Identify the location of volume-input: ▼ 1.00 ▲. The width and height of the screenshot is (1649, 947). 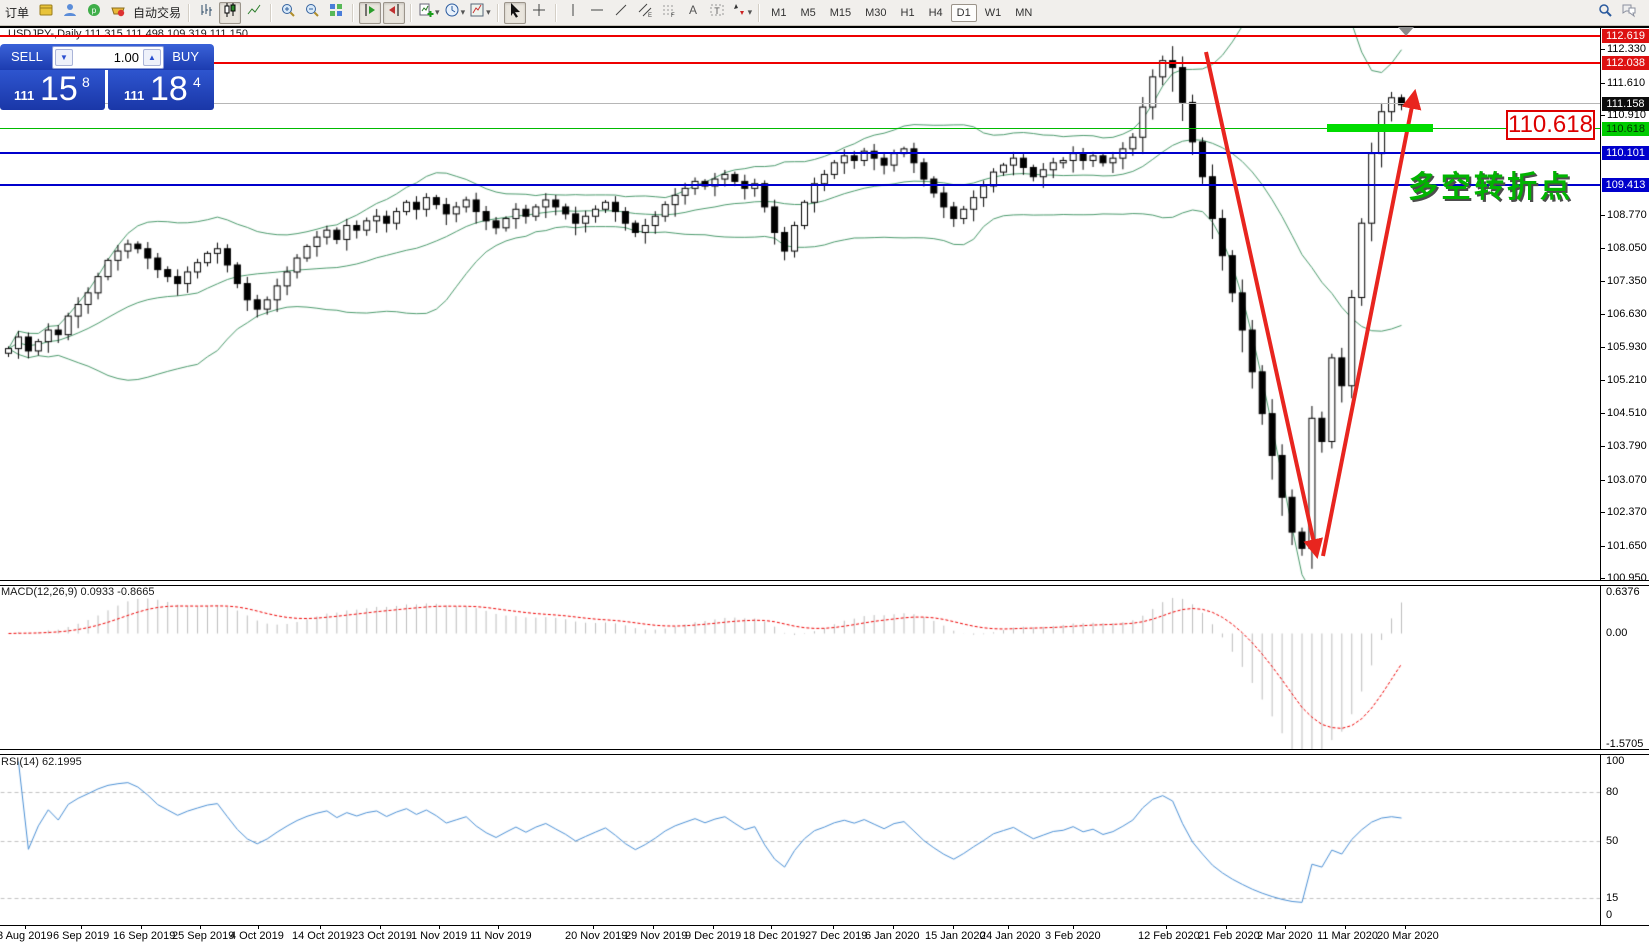
(108, 57).